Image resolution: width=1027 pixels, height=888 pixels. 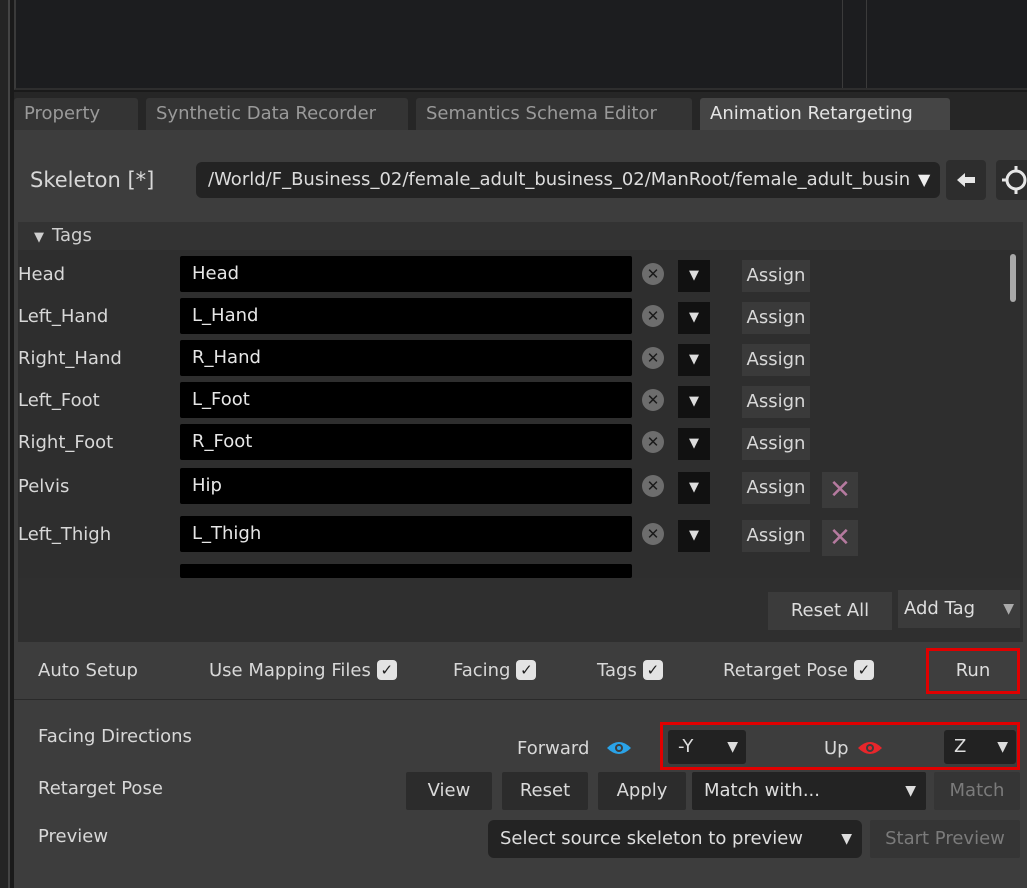 I want to click on facing-option: Facing ✓, so click(x=495, y=670).